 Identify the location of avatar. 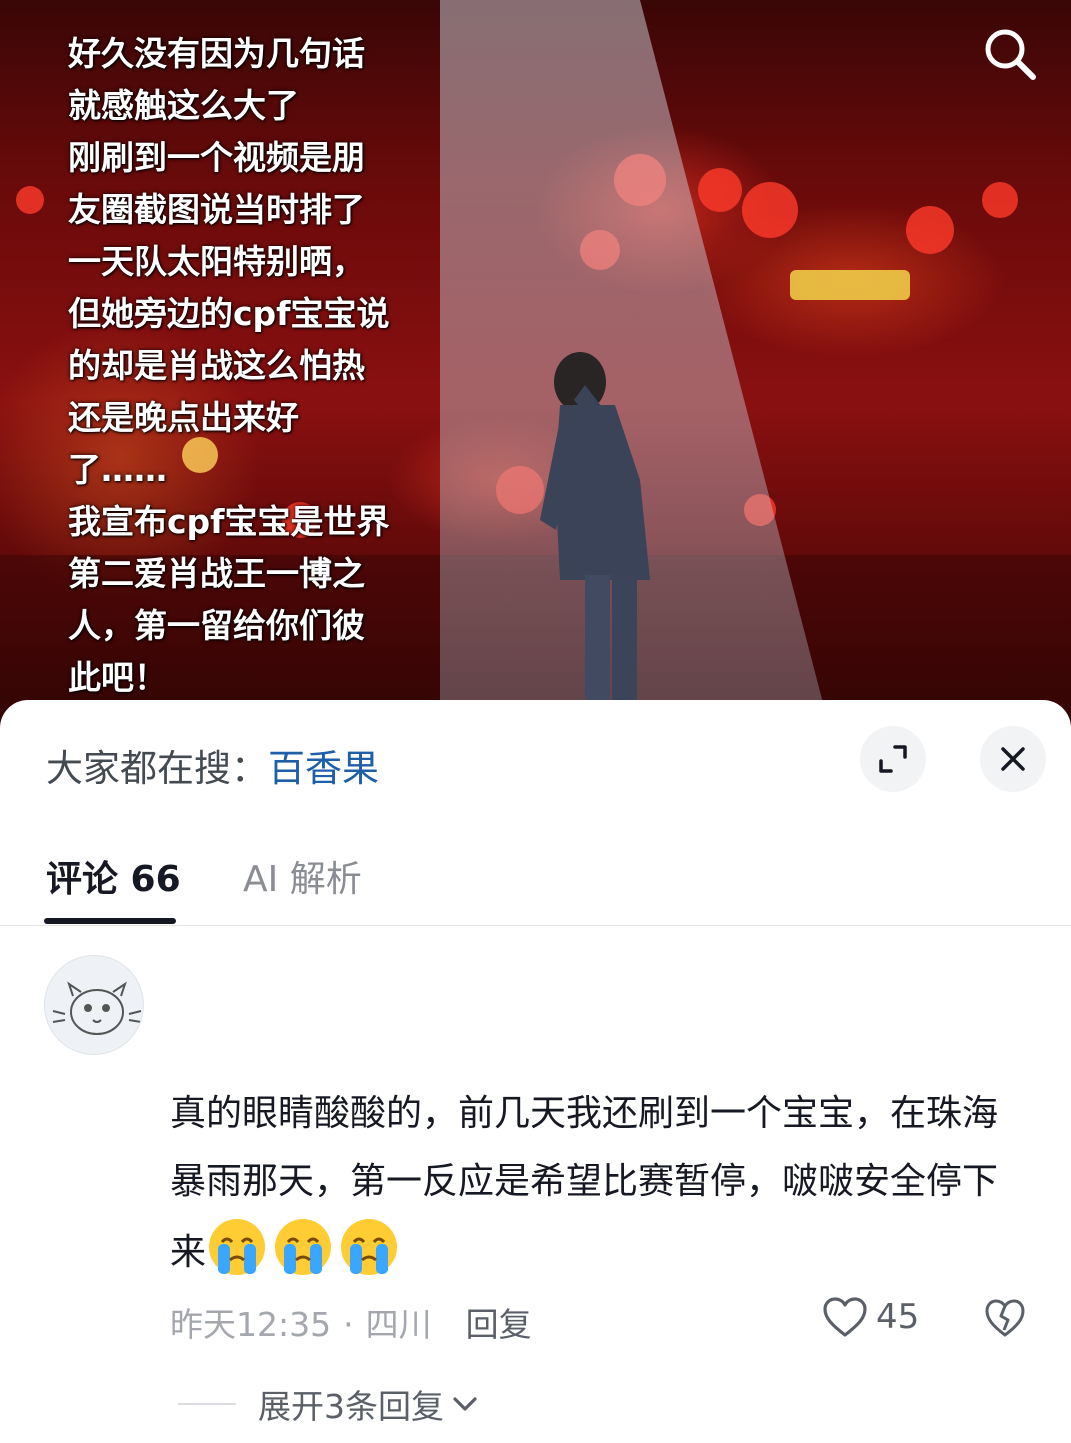
(94, 1005).